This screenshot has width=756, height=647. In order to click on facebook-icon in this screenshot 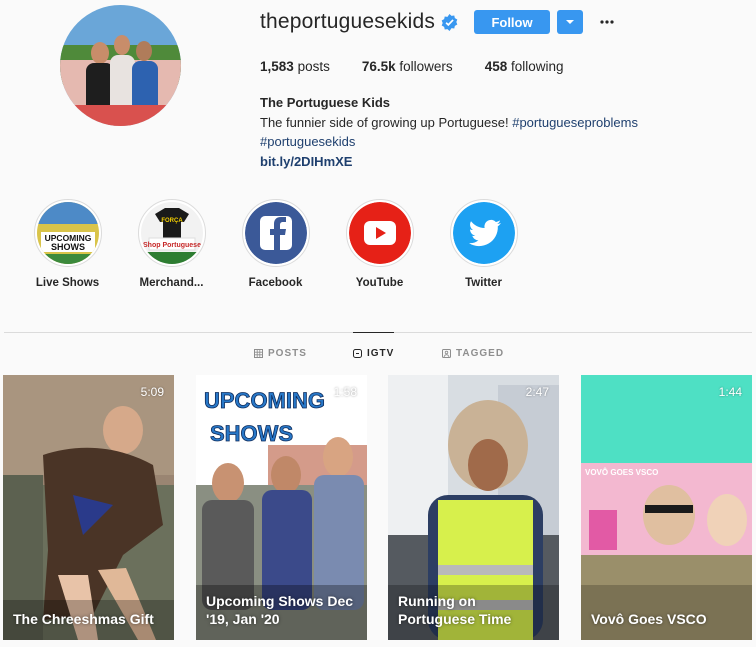, I will do `click(275, 233)`.